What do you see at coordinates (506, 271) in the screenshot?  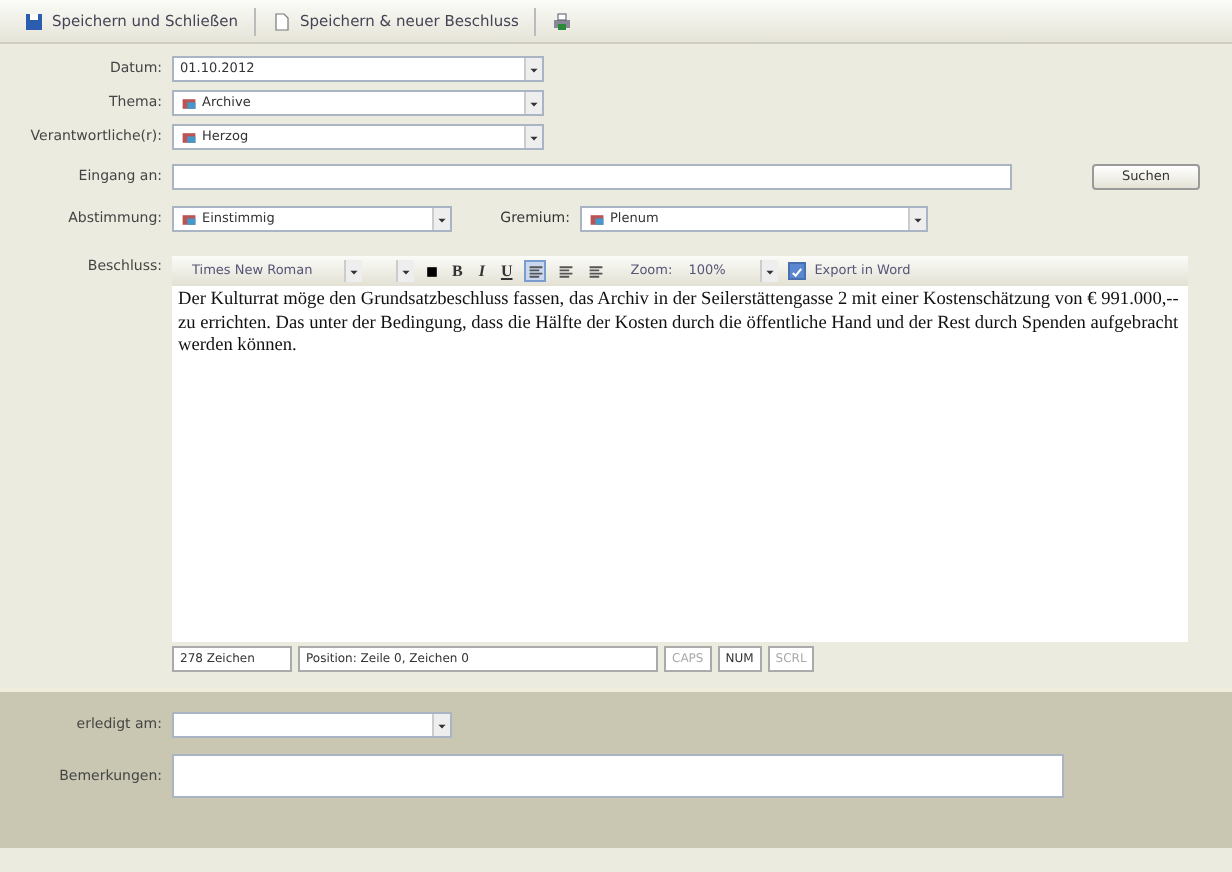 I see `underline-button: U` at bounding box center [506, 271].